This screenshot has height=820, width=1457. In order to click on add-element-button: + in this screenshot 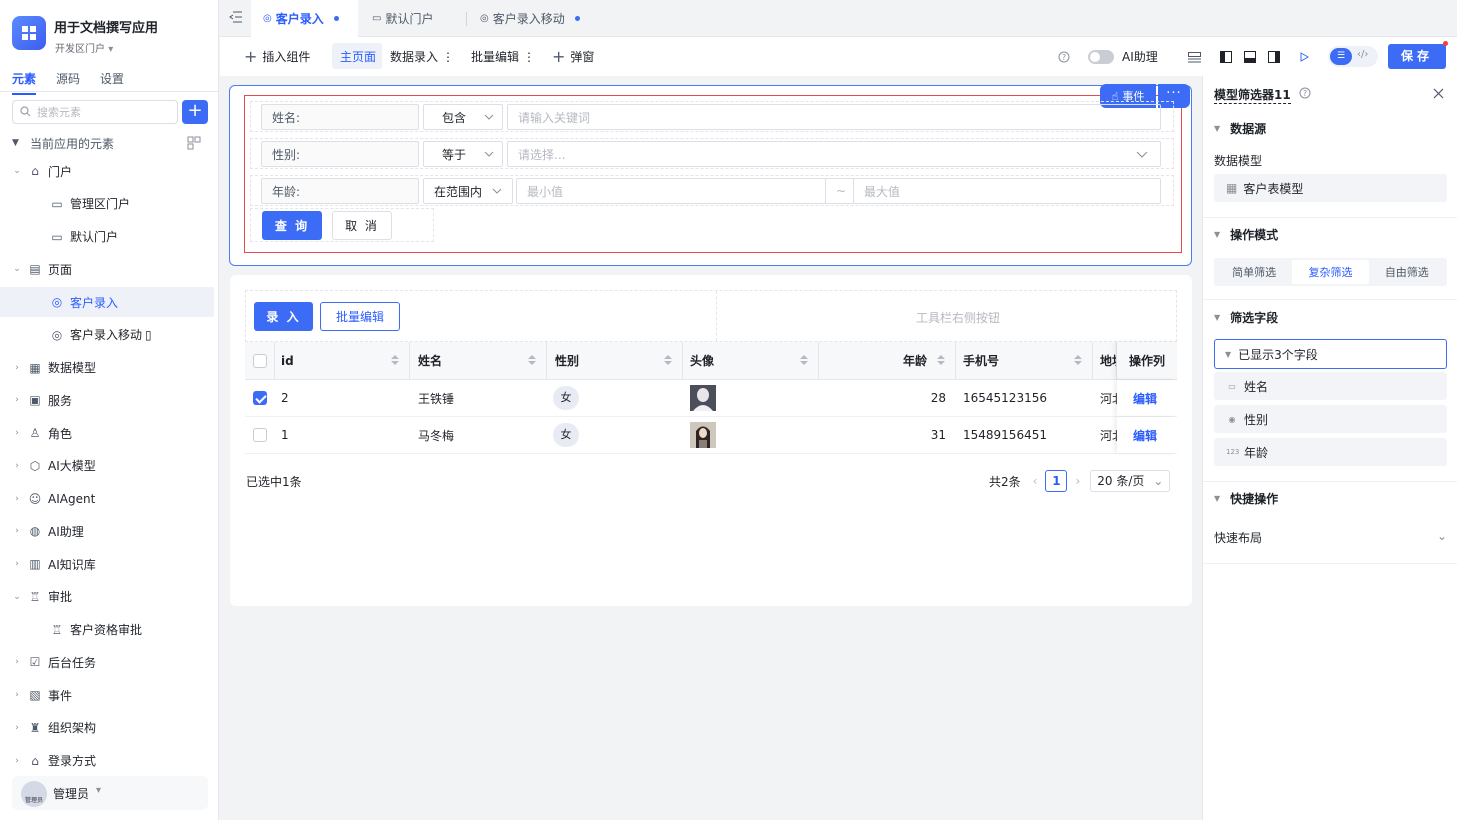, I will do `click(195, 112)`.